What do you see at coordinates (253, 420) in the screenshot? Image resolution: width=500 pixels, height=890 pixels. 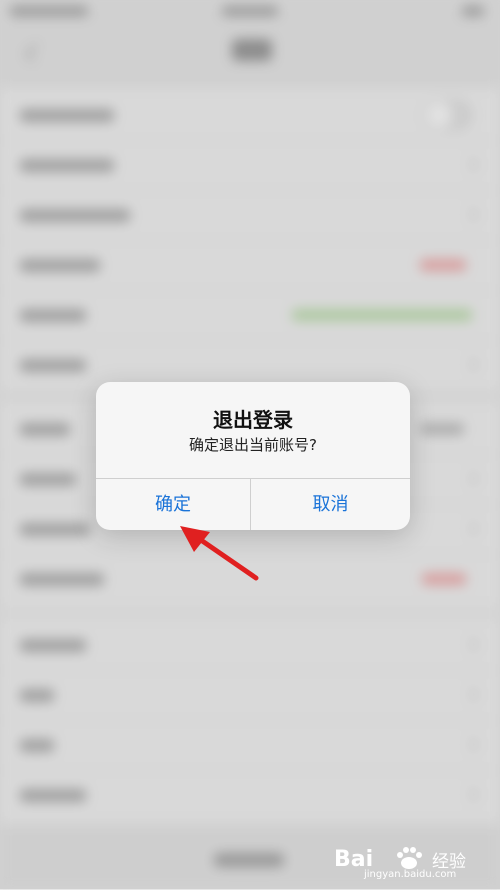 I see `alert-title: 退出登录` at bounding box center [253, 420].